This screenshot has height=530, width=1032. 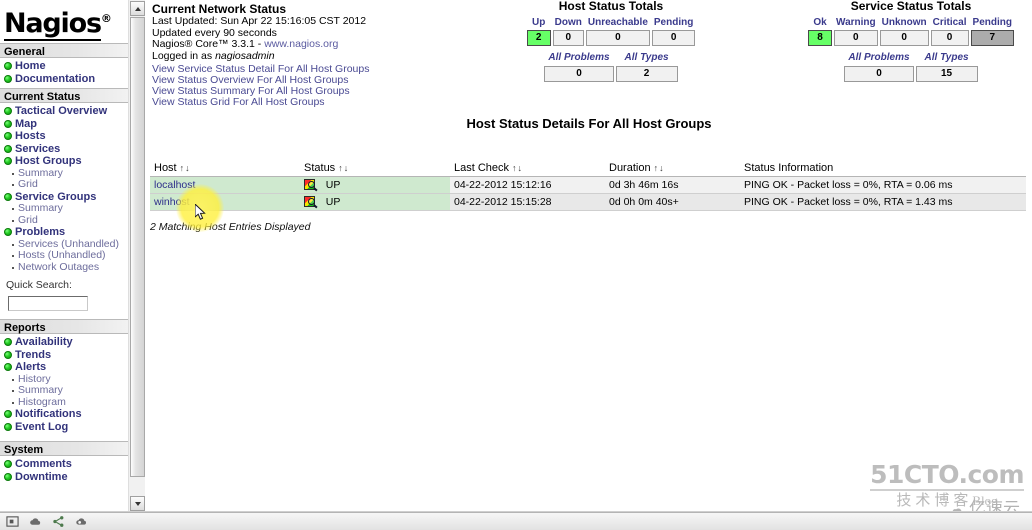 I want to click on sidebar-item-problems: Problems, so click(x=64, y=232).